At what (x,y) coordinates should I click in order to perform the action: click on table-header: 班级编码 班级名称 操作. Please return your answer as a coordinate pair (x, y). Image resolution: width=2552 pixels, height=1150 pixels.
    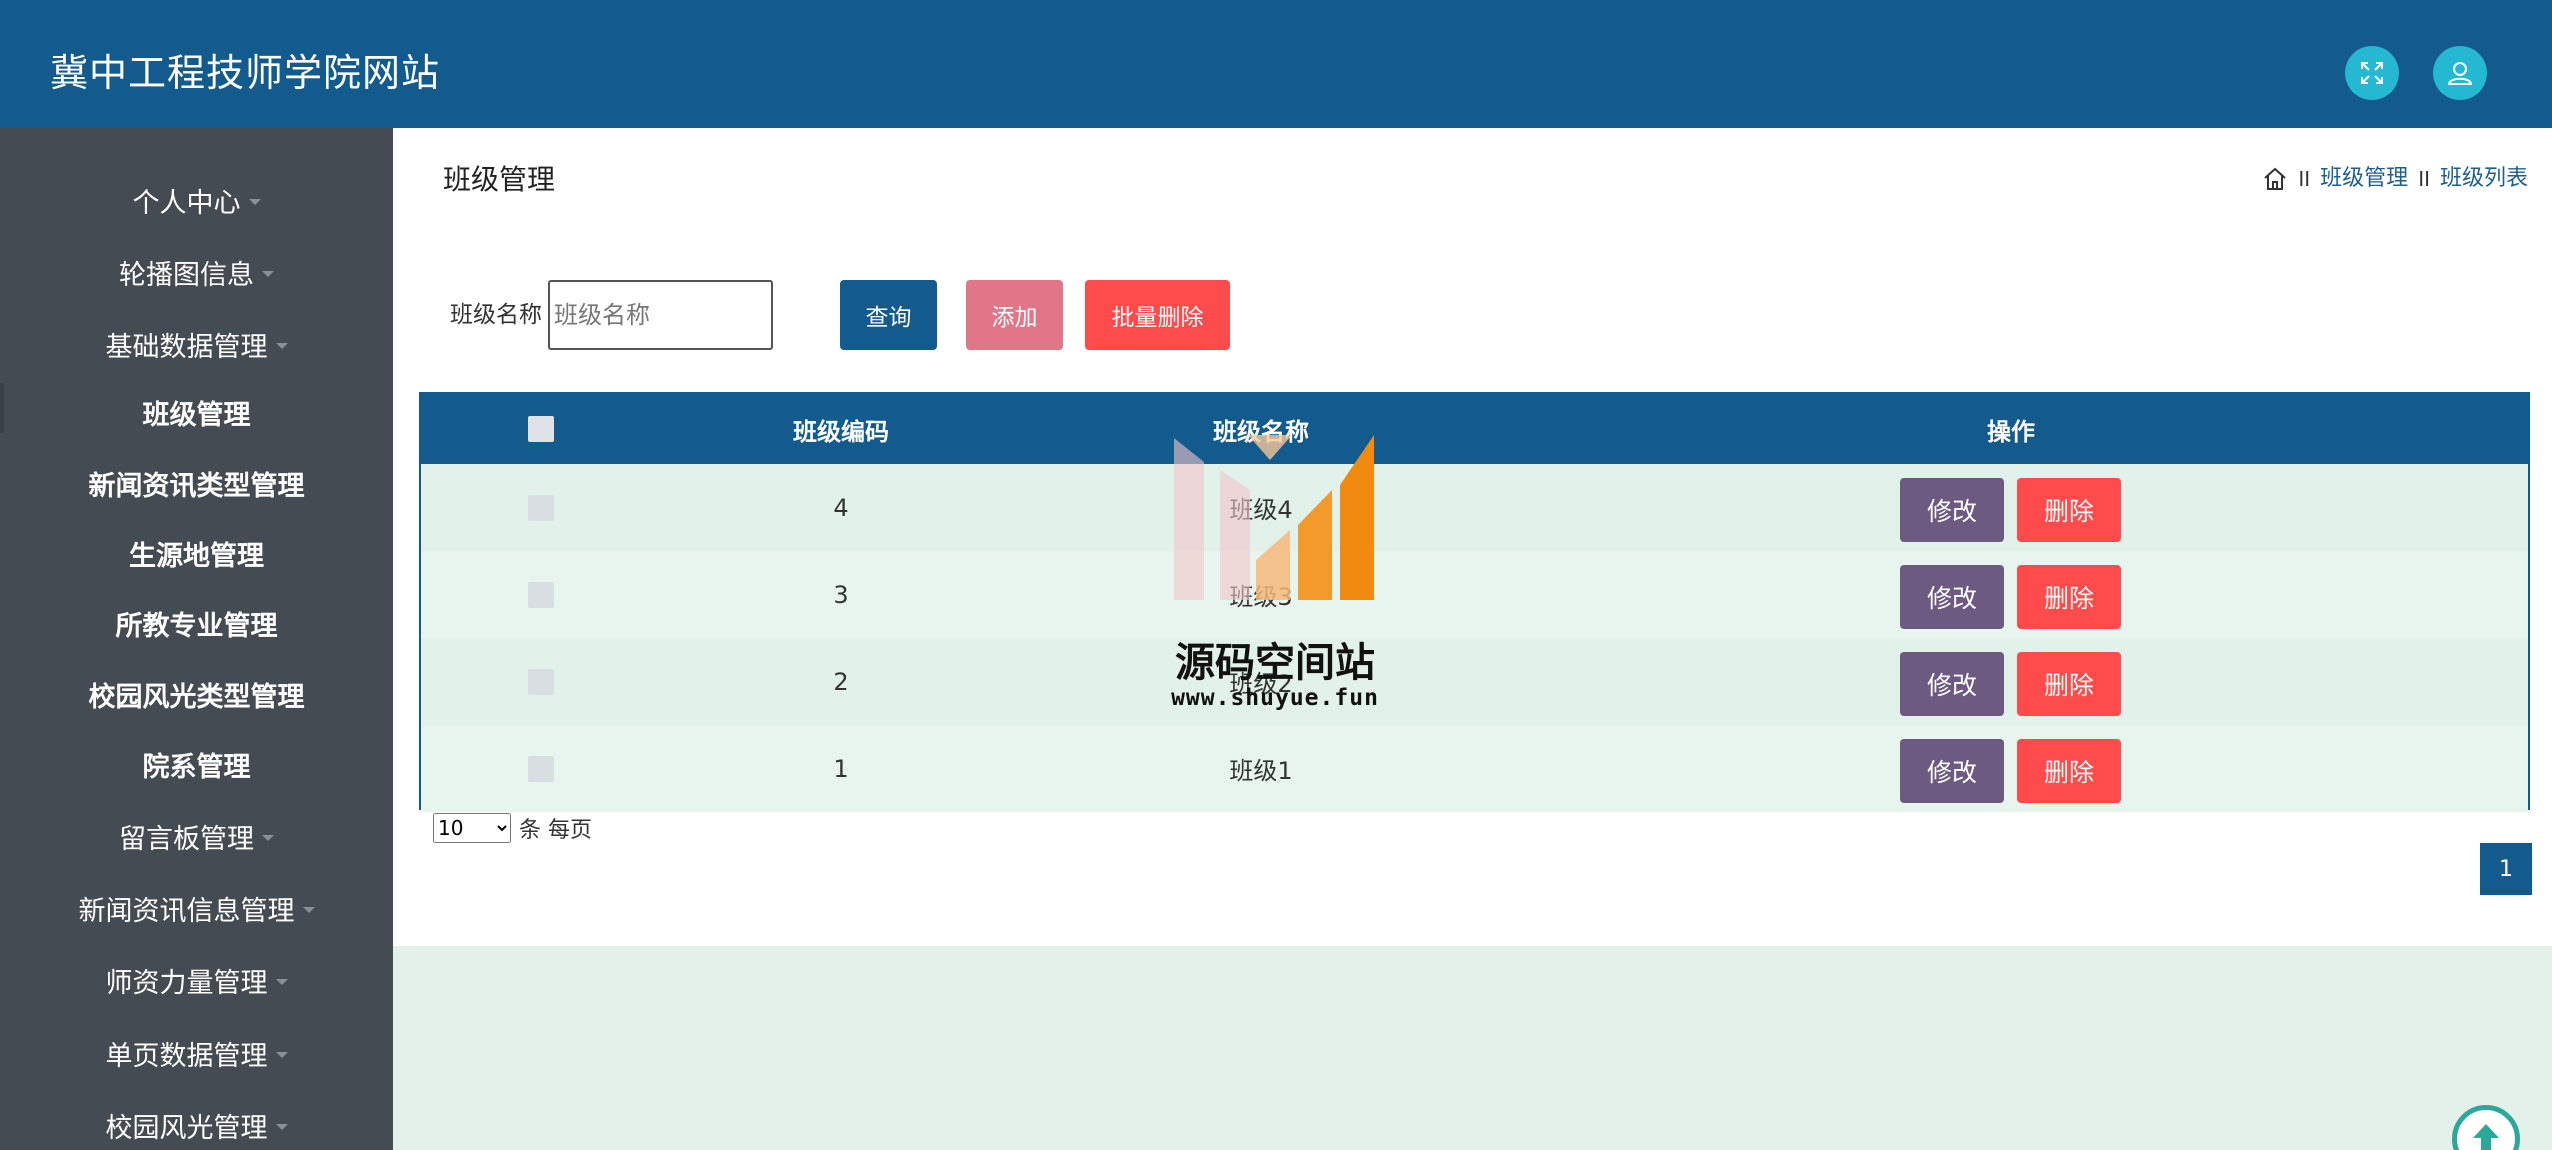
    Looking at the image, I should click on (1474, 429).